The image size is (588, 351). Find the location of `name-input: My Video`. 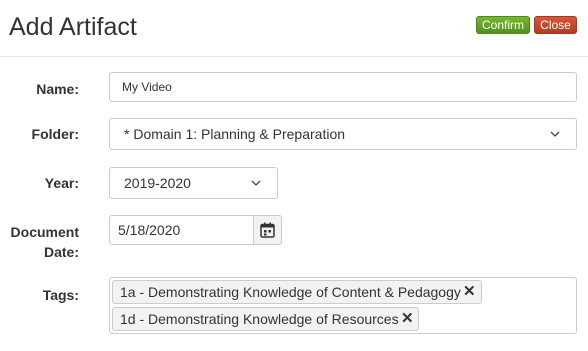

name-input: My Video is located at coordinates (343, 87).